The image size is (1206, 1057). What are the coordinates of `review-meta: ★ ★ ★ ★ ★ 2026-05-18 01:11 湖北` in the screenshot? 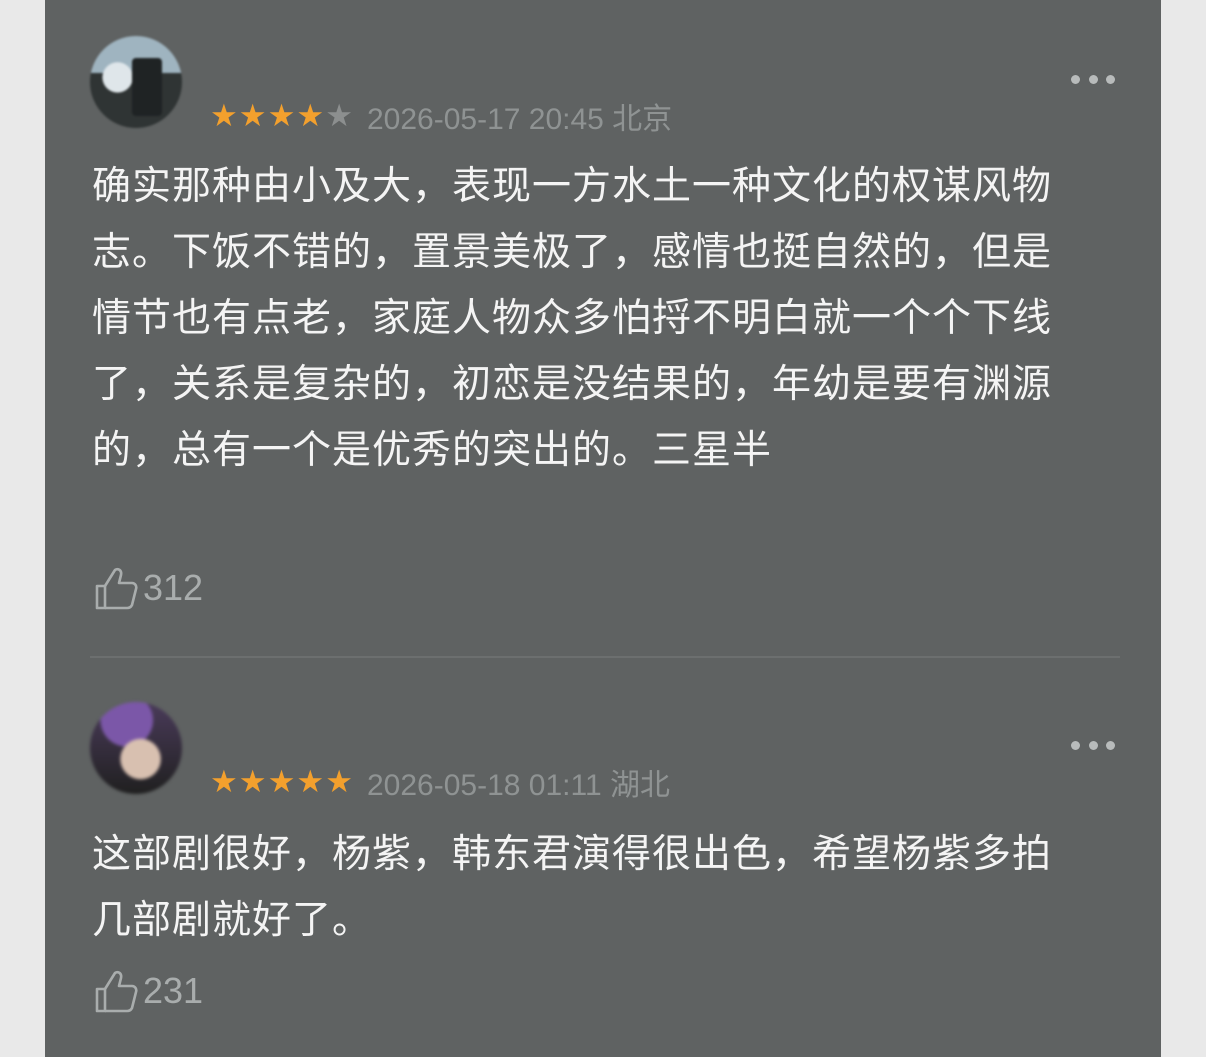 It's located at (440, 782).